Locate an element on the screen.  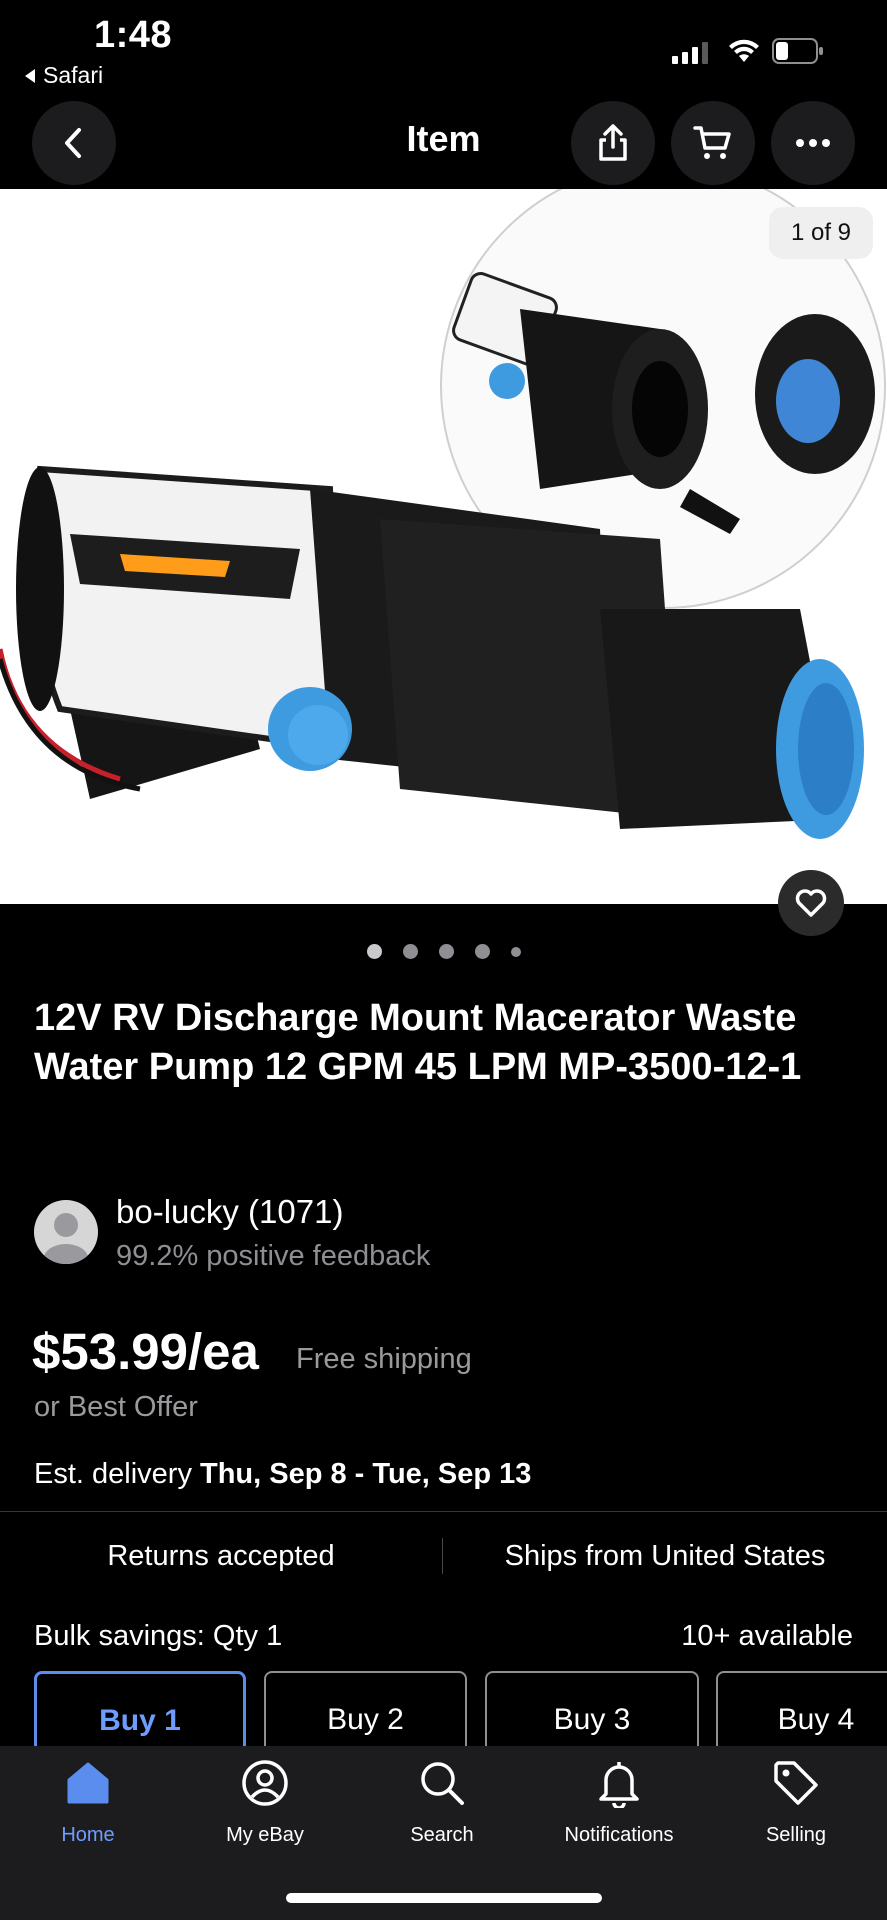
bell-icon is located at coordinates (619, 1785).